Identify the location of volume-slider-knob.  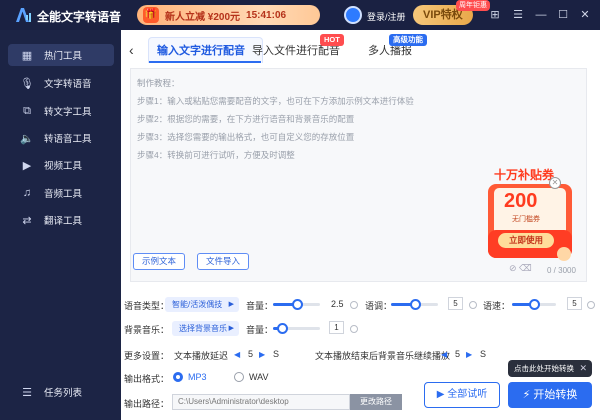
(297, 304).